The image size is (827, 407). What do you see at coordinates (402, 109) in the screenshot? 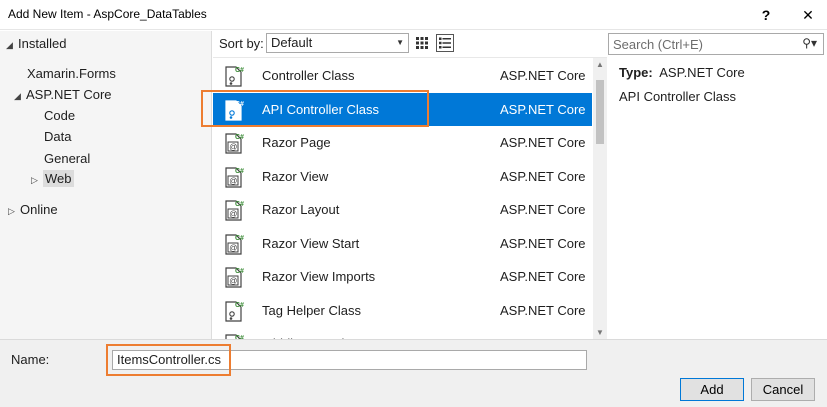
I see `template-row: C# API Controller Class ASP.NET Core` at bounding box center [402, 109].